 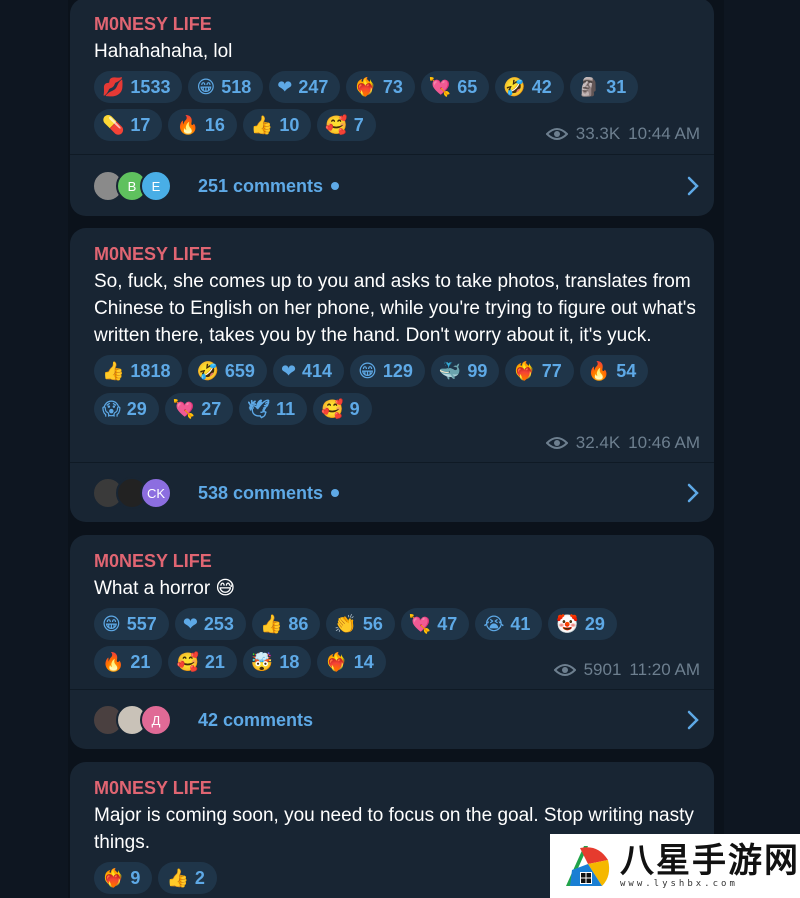 What do you see at coordinates (138, 371) in the screenshot?
I see `reaction-chip: 👍 1818` at bounding box center [138, 371].